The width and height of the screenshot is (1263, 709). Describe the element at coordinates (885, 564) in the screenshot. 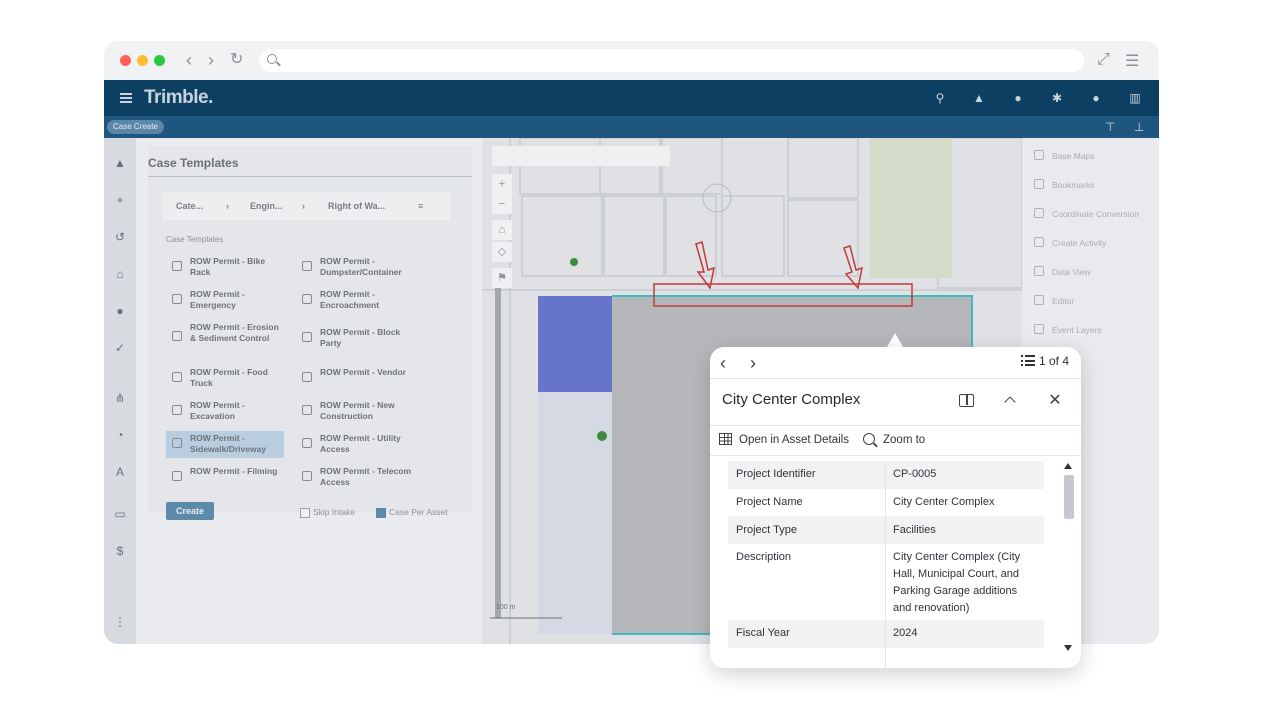

I see `table-column-divider` at that location.